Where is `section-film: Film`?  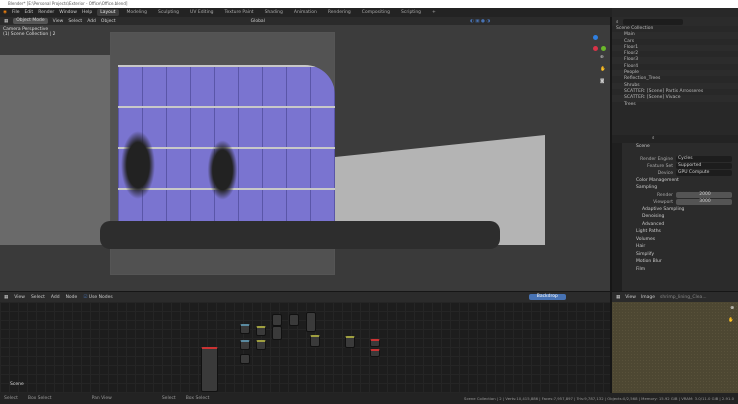 section-film: Film is located at coordinates (680, 270).